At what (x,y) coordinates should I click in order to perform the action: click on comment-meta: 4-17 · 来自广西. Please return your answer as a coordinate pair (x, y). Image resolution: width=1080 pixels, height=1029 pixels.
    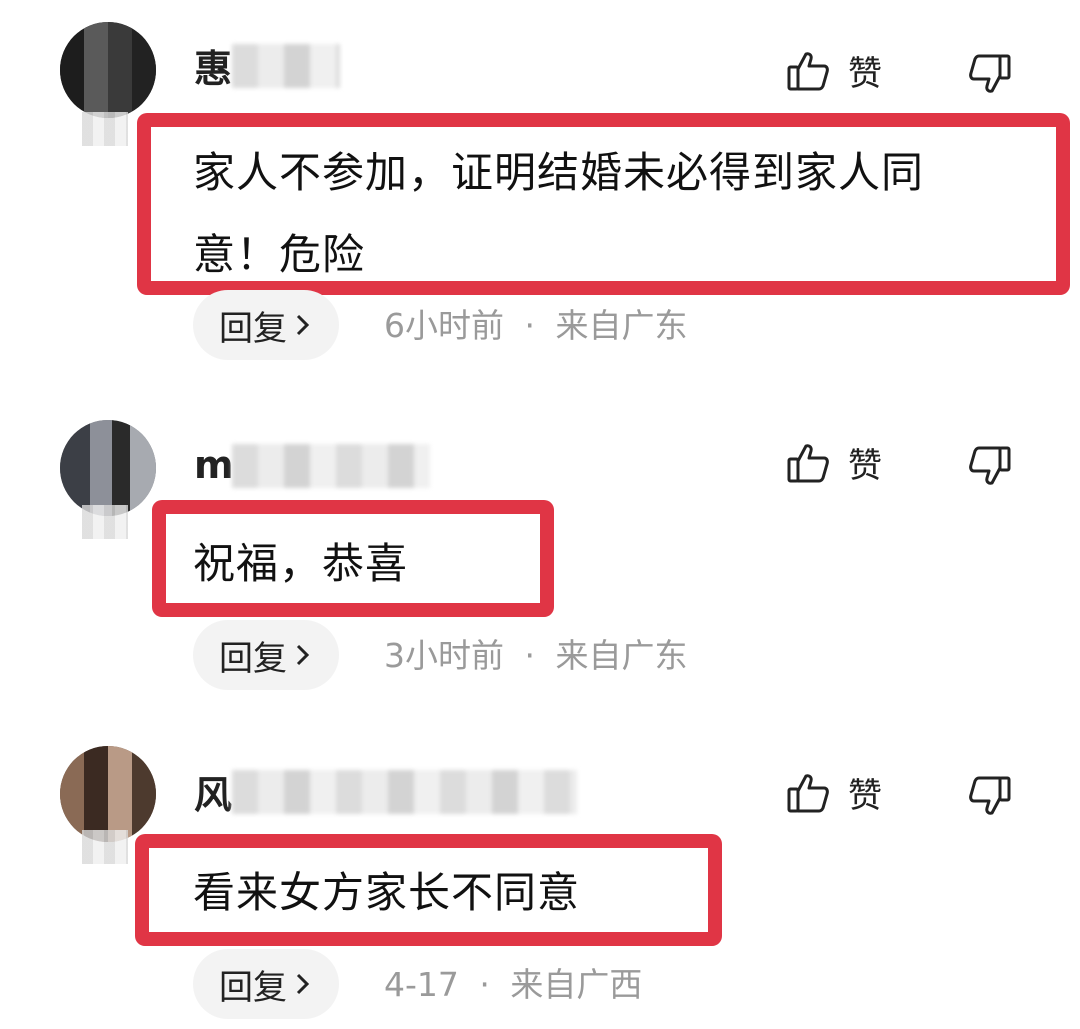
    Looking at the image, I should click on (513, 984).